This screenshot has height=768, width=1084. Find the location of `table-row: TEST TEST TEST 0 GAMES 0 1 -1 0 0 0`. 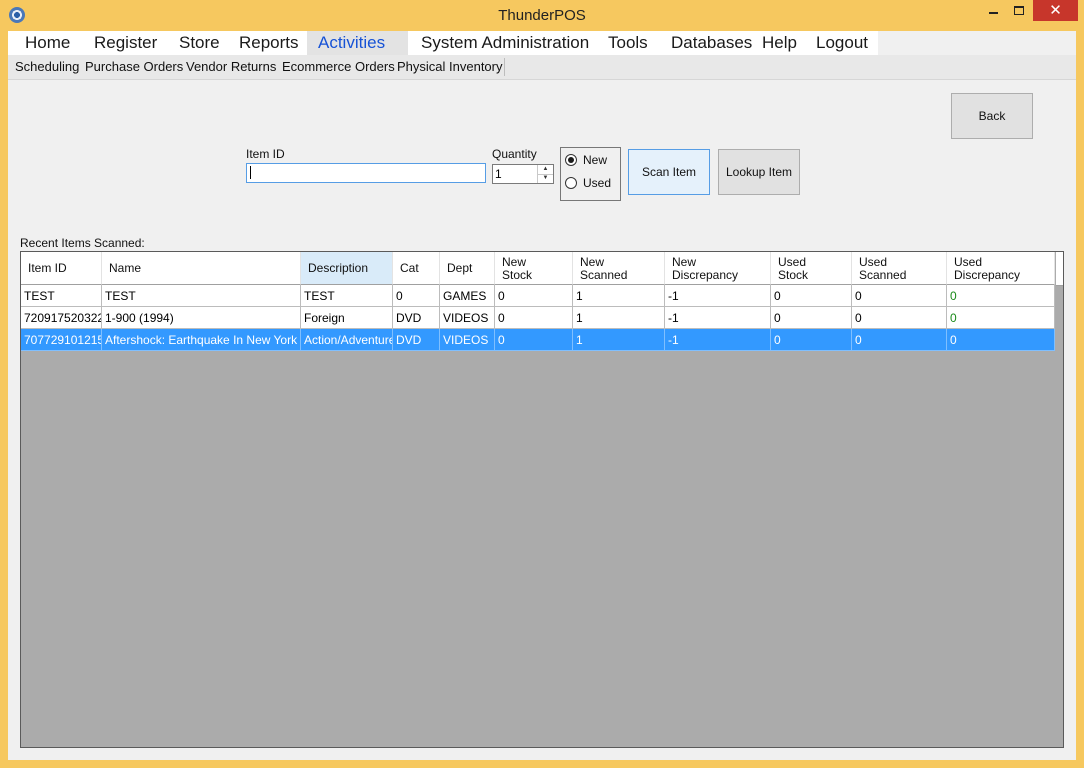

table-row: TEST TEST TEST 0 GAMES 0 1 -1 0 0 0 is located at coordinates (538, 296).